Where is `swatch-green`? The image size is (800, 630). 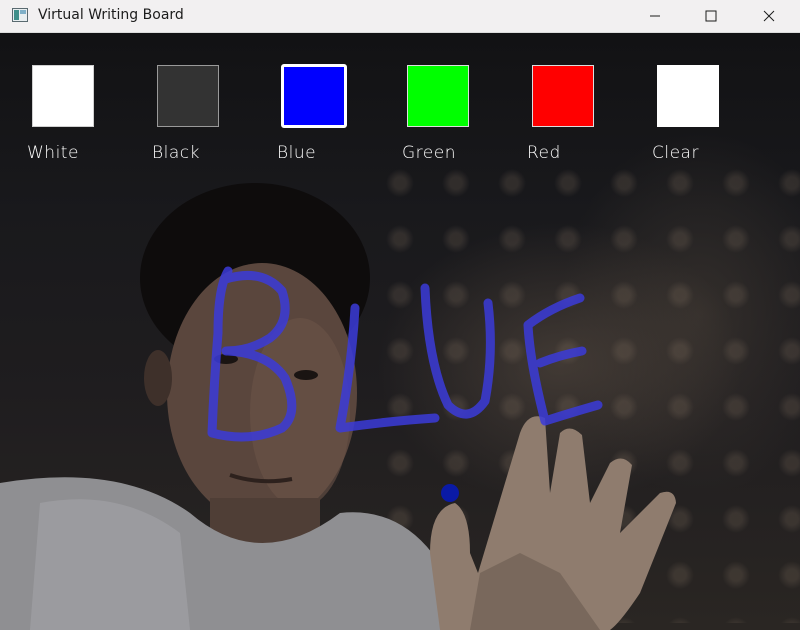
swatch-green is located at coordinates (438, 96).